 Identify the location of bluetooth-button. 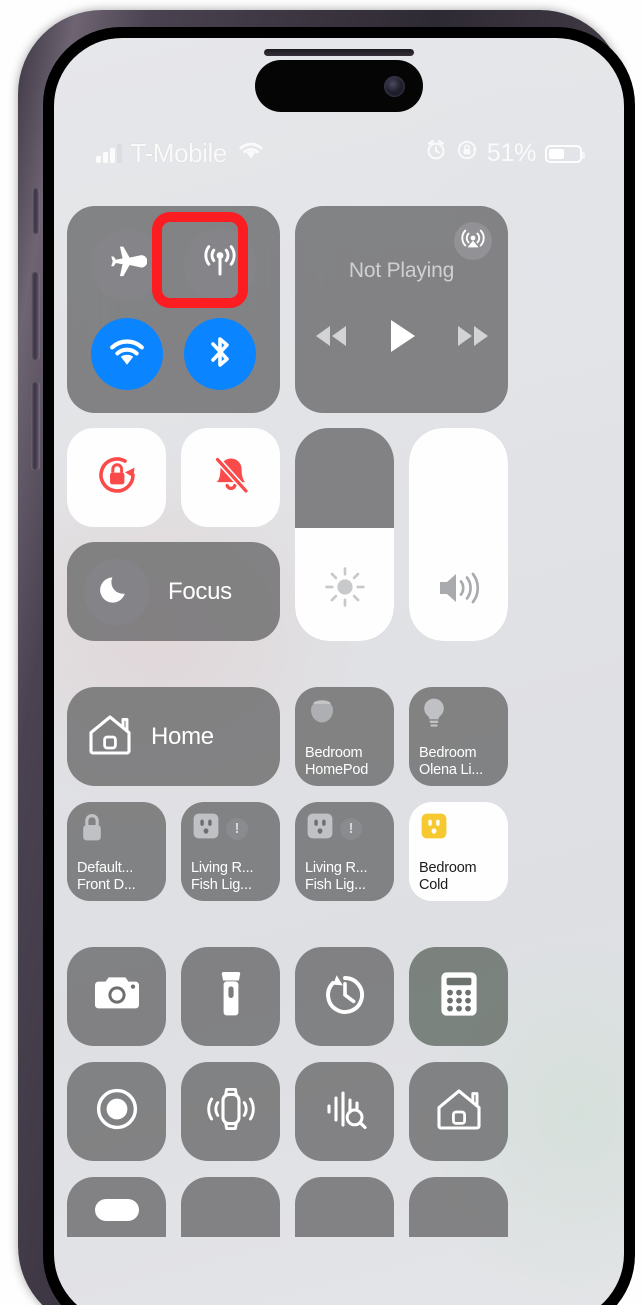
(219, 354).